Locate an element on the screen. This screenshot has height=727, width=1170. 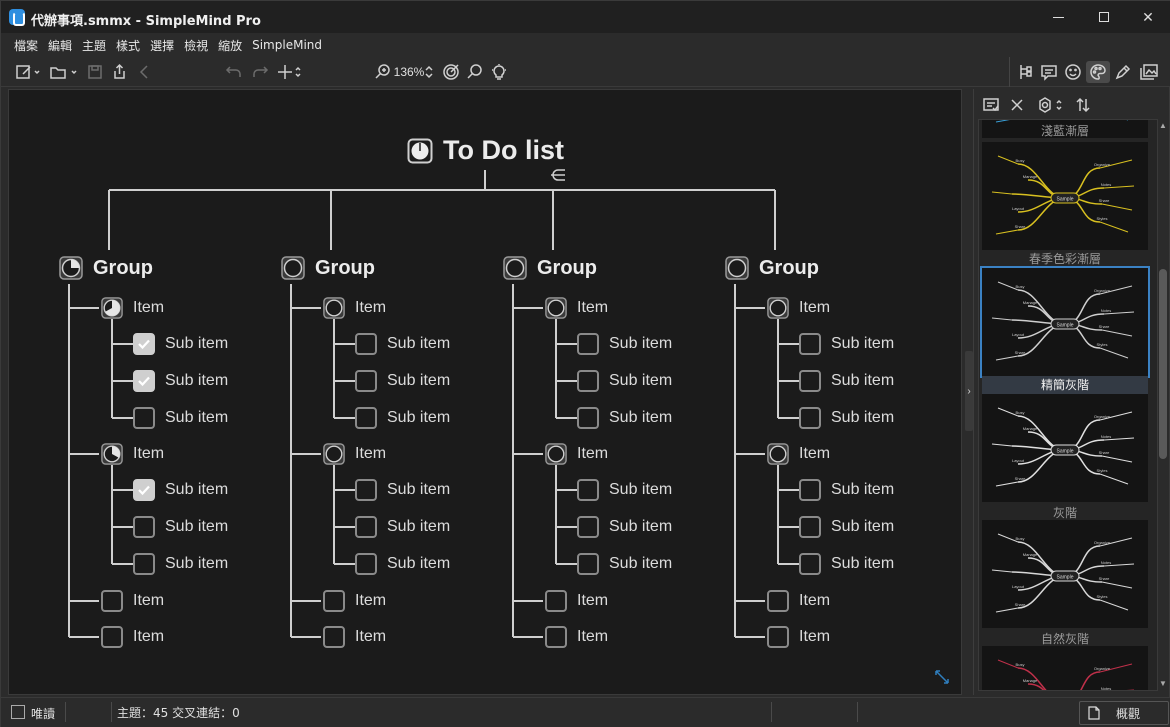
sort-button is located at coordinates (1083, 105).